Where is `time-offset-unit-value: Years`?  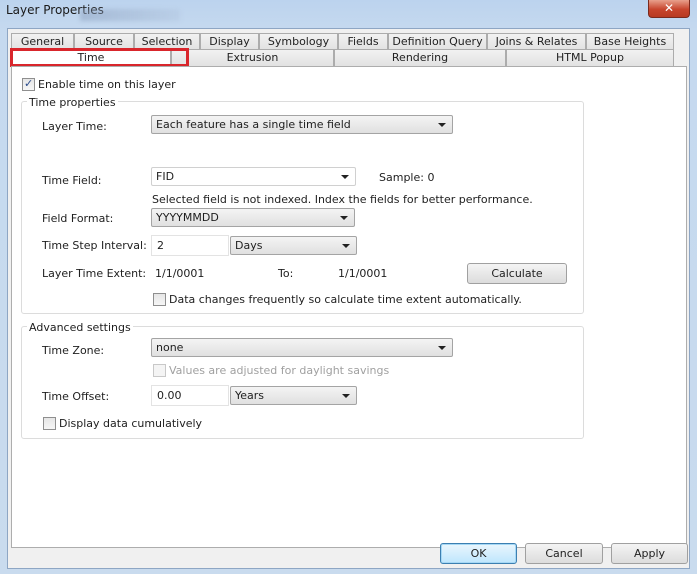 time-offset-unit-value: Years is located at coordinates (250, 395).